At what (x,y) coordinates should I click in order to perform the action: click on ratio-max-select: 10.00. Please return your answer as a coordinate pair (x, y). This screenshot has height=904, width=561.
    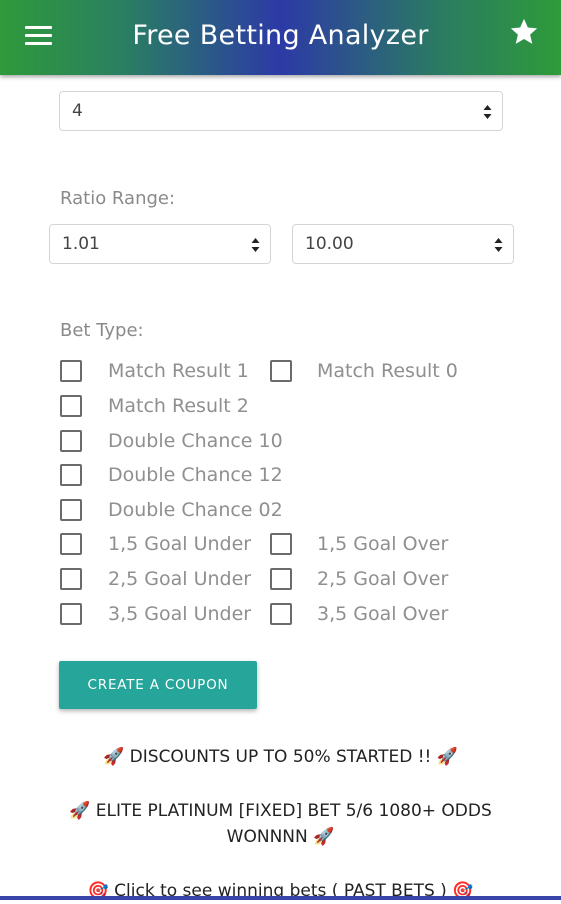
    Looking at the image, I should click on (403, 244).